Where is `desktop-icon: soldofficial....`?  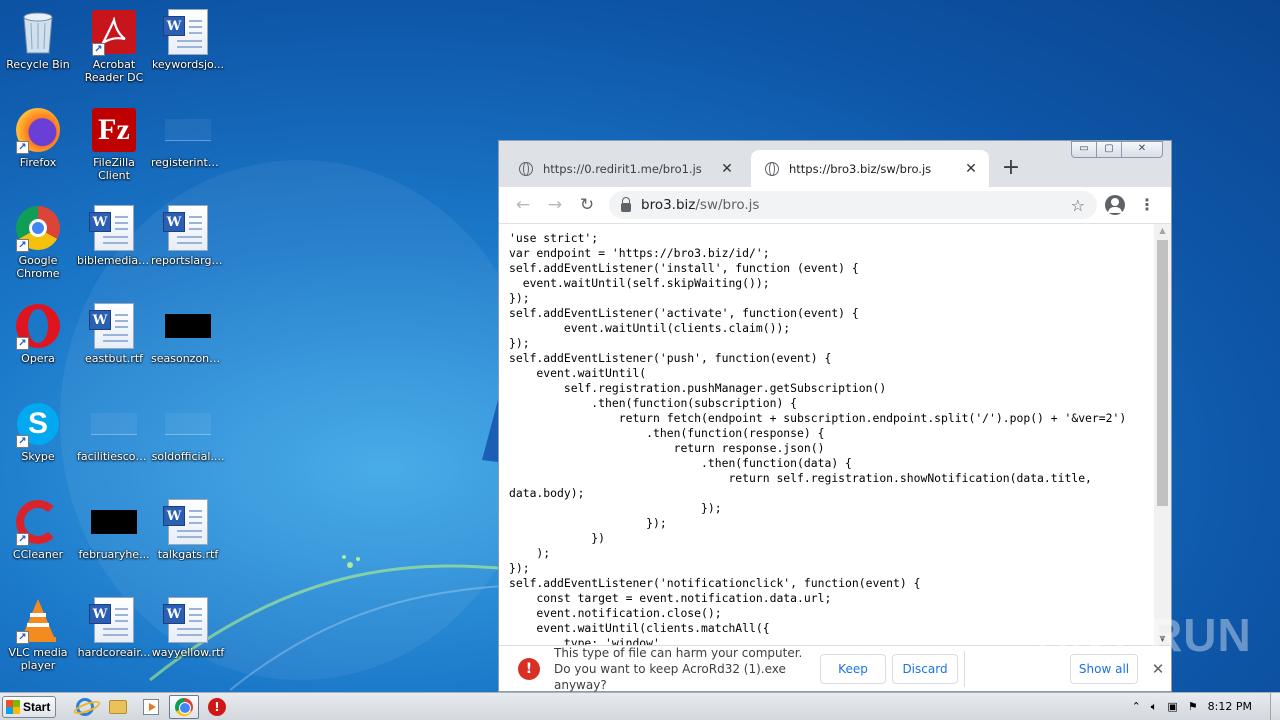
desktop-icon: soldofficial.... is located at coordinates (188, 431).